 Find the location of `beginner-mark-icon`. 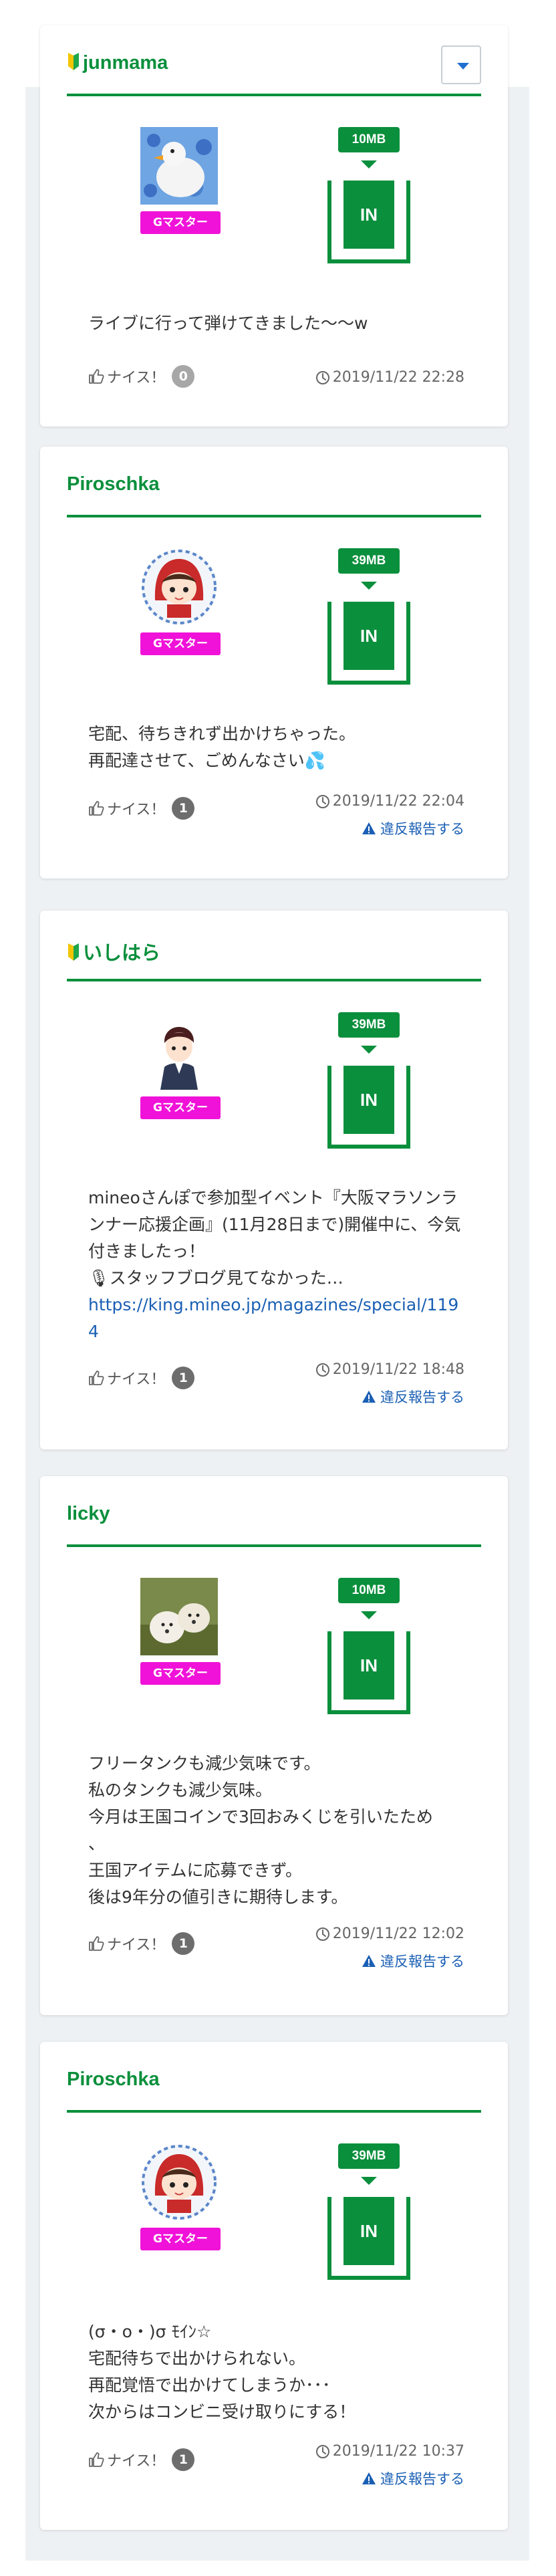

beginner-mark-icon is located at coordinates (73, 62).